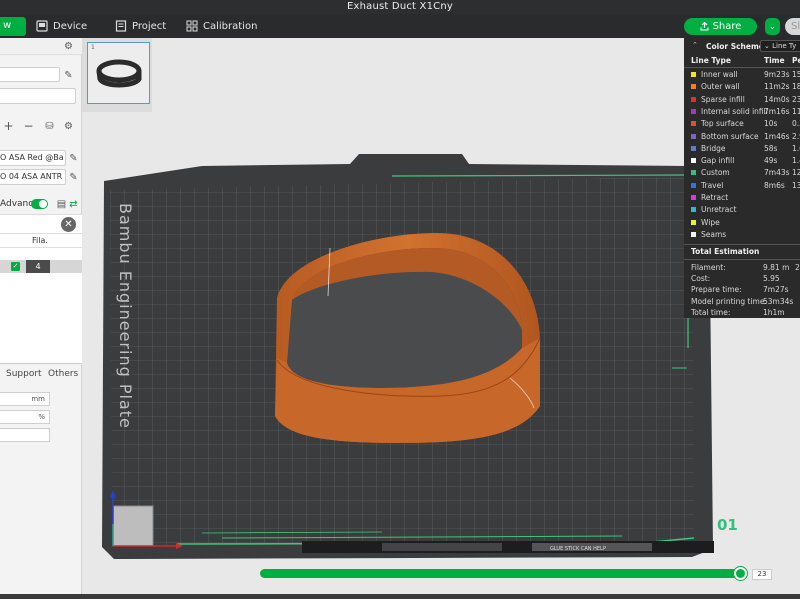 This screenshot has height=599, width=800. I want to click on layer-slider-handle, so click(740, 573).